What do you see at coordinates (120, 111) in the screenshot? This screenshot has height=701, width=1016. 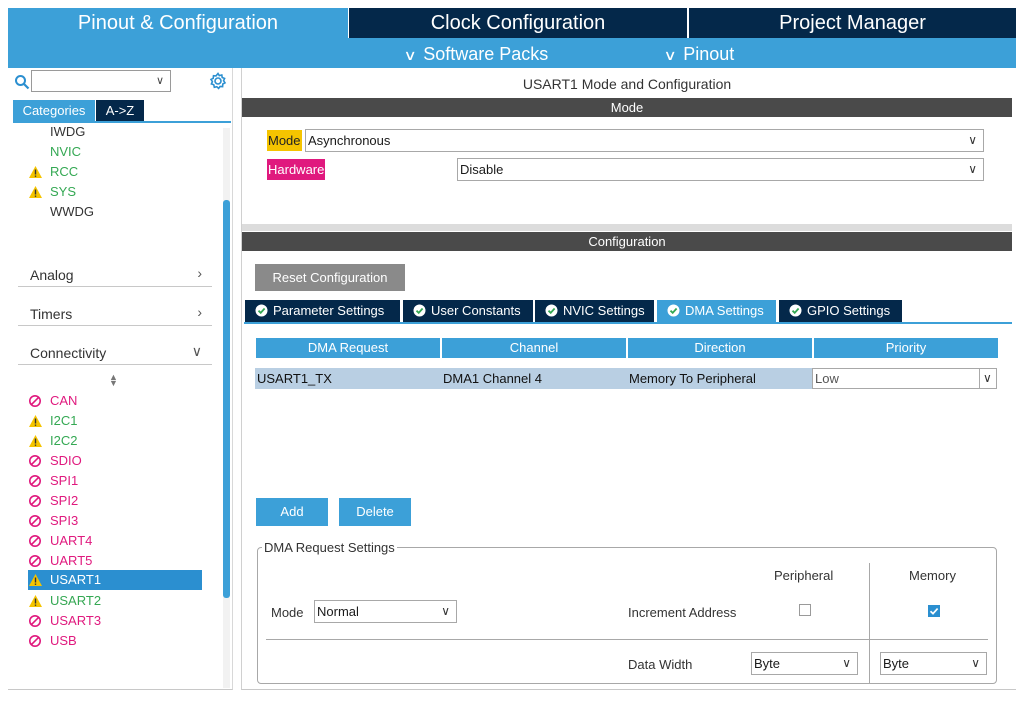 I see `tab-a-to-z: A->Z` at bounding box center [120, 111].